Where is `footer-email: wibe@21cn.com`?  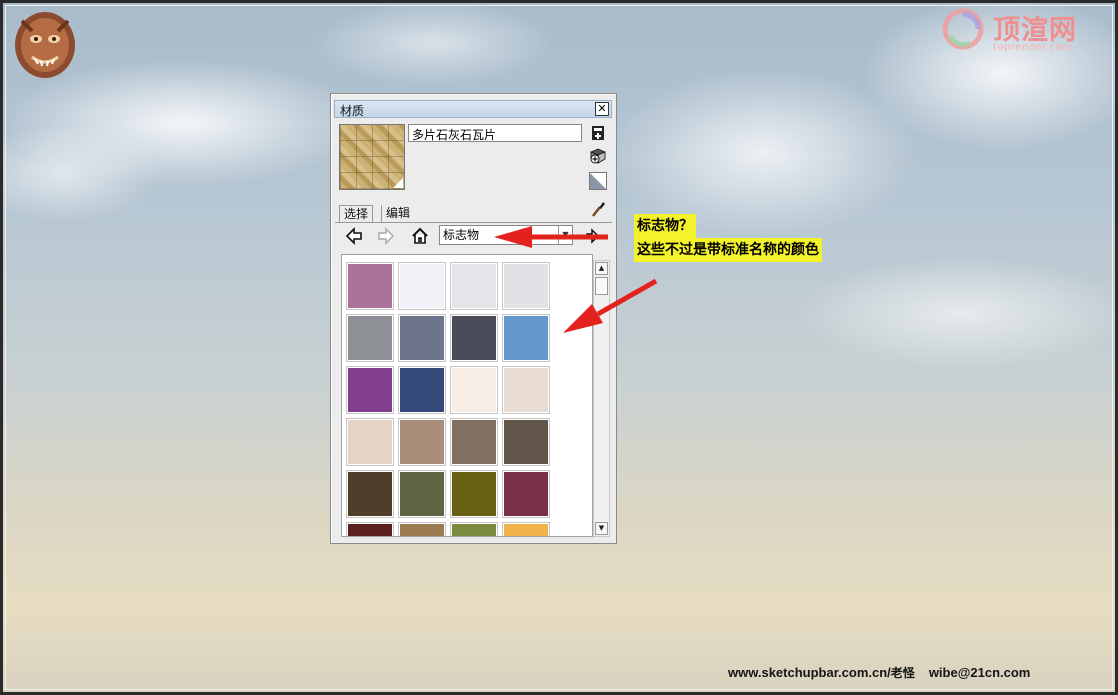 footer-email: wibe@21cn.com is located at coordinates (979, 672).